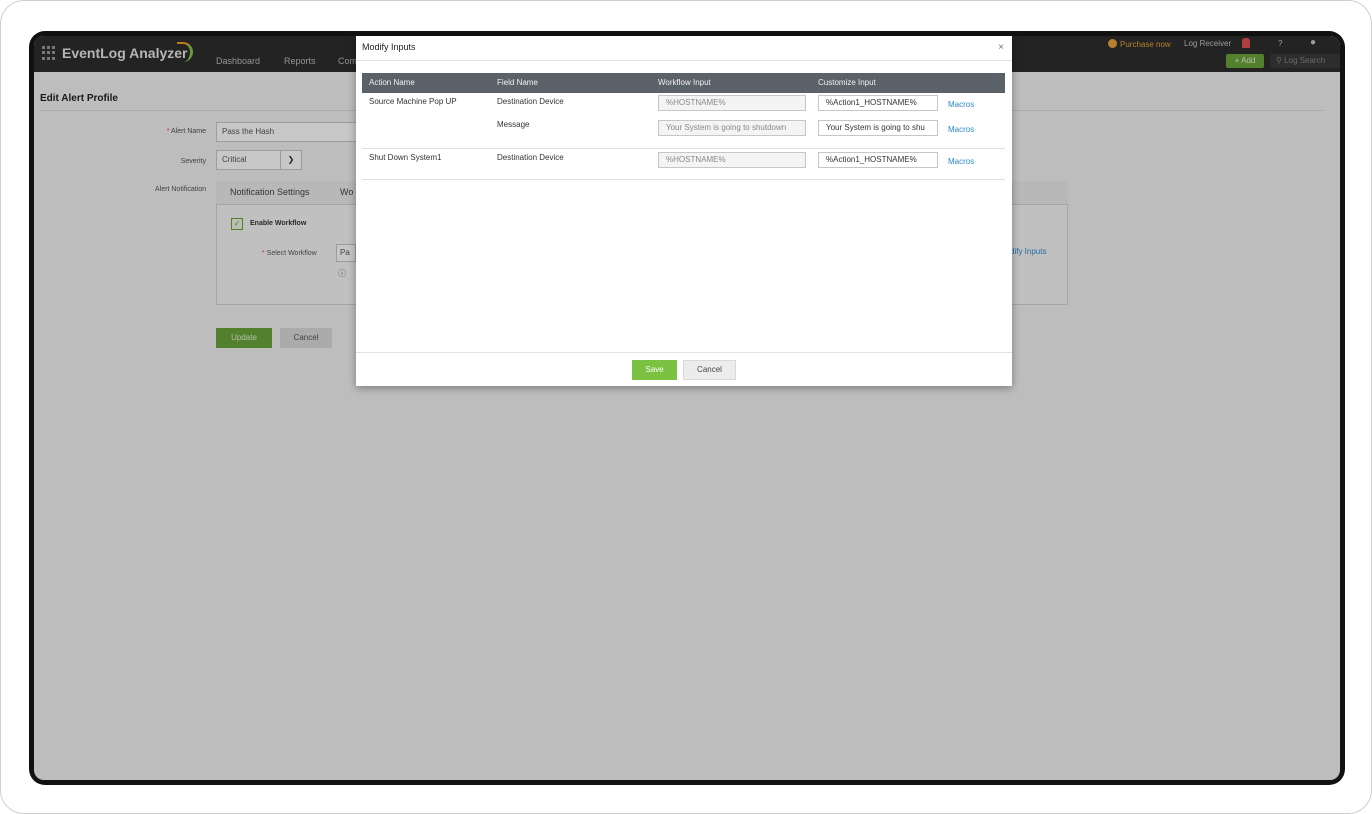 Image resolution: width=1372 pixels, height=814 pixels. I want to click on column-header-workflow-input: Workflow Input, so click(684, 82).